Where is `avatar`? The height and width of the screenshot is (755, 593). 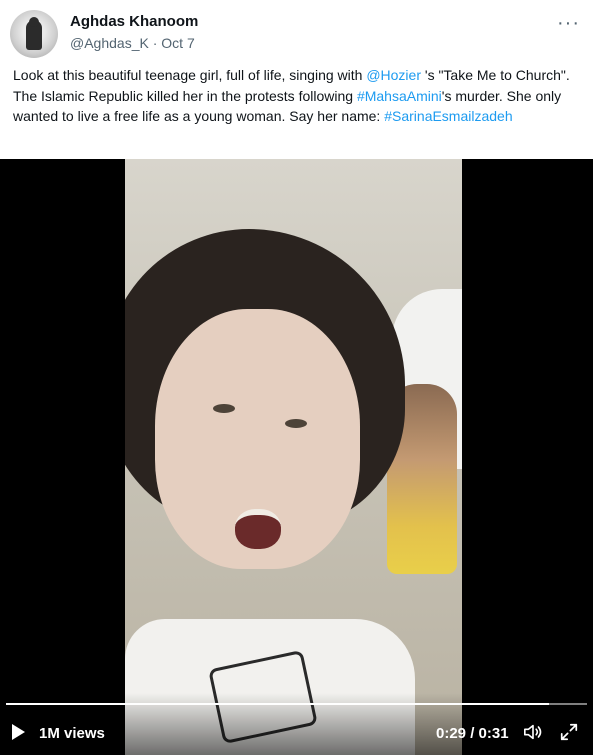 avatar is located at coordinates (34, 34).